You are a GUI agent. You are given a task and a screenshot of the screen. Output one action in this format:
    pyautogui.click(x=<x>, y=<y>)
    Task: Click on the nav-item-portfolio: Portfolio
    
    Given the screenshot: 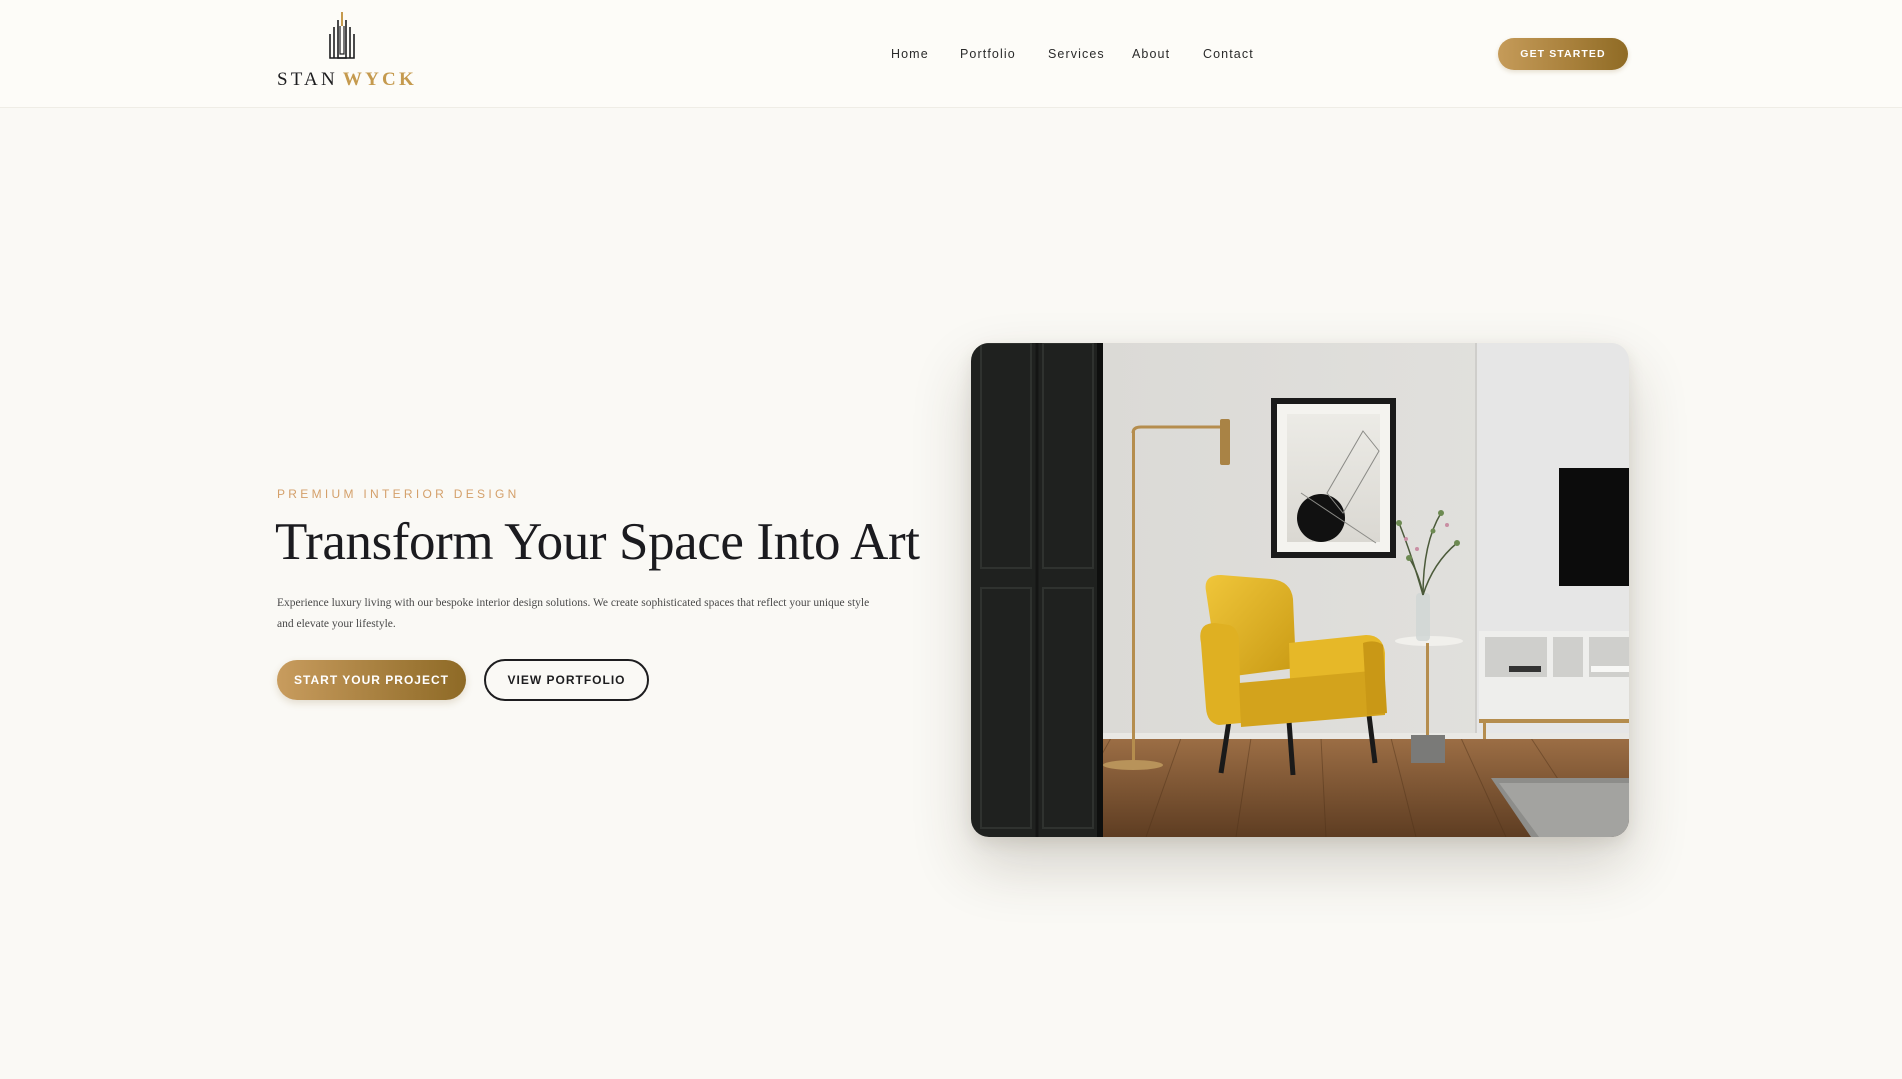 What is the action you would take?
    pyautogui.click(x=988, y=54)
    